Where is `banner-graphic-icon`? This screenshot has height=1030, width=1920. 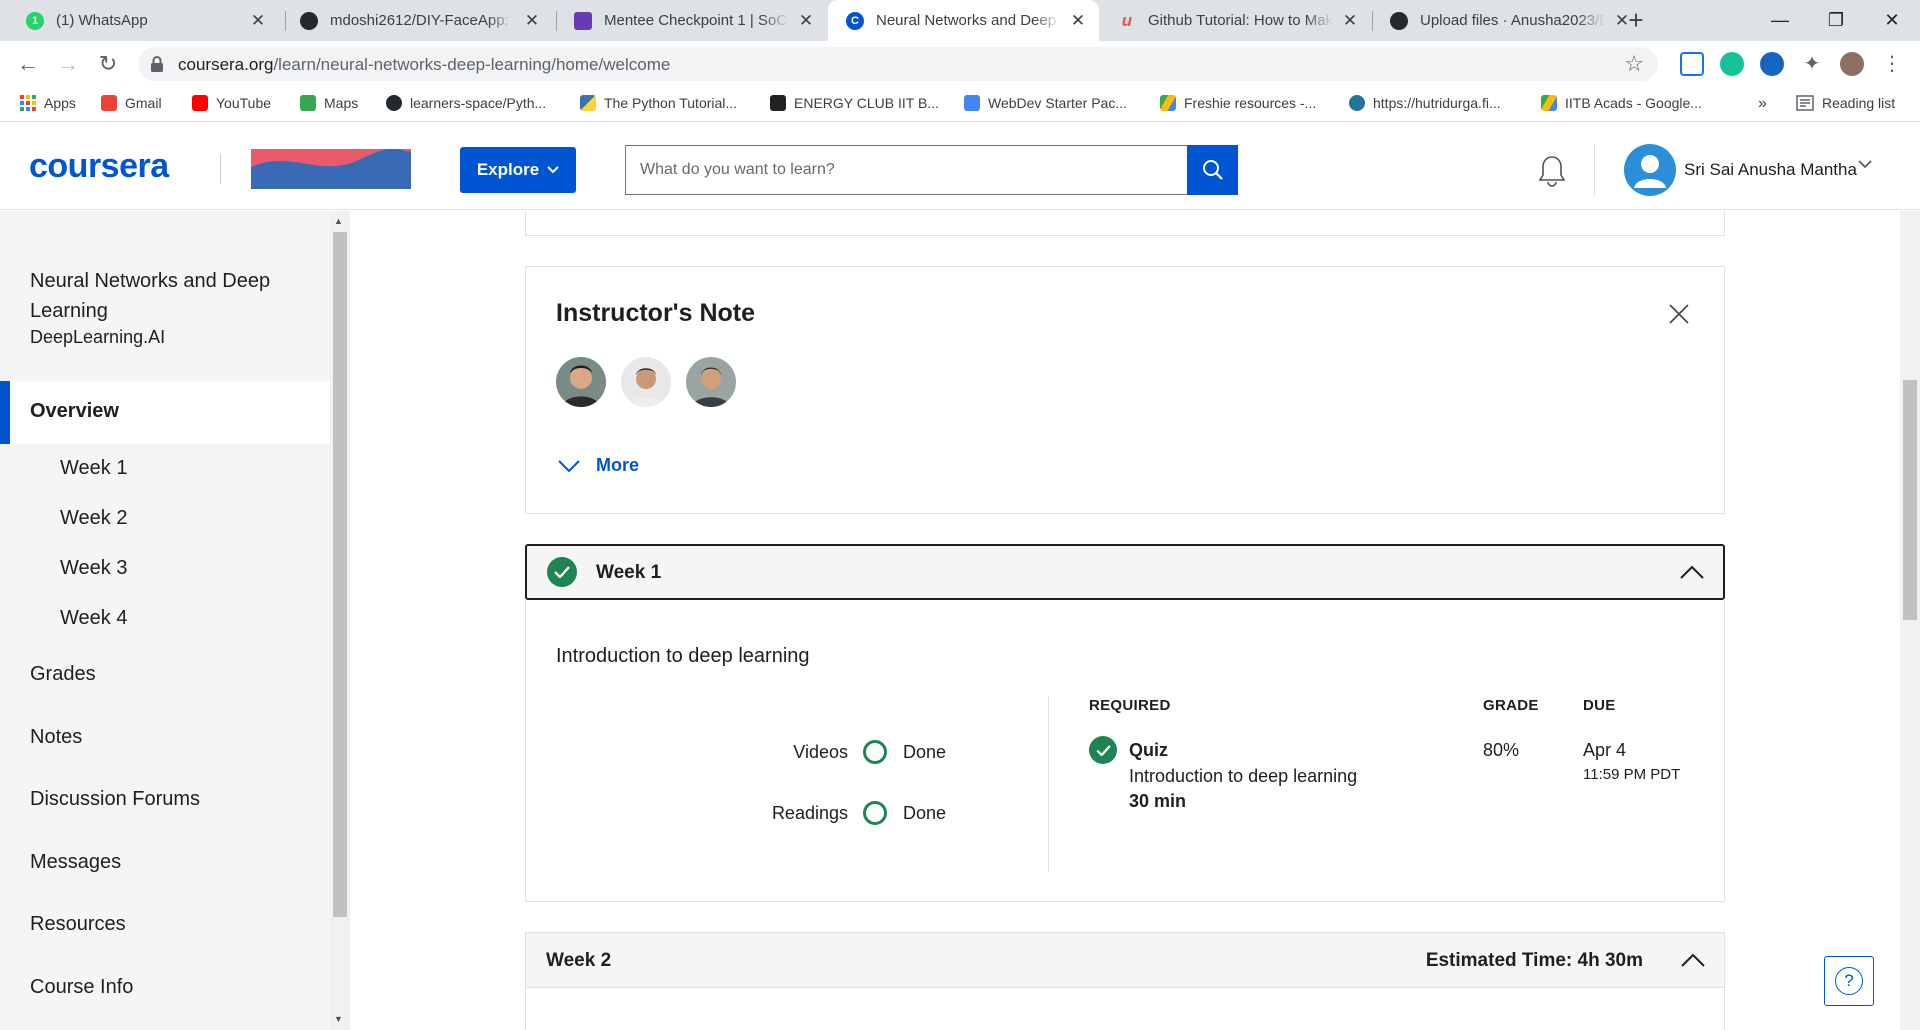 banner-graphic-icon is located at coordinates (331, 169).